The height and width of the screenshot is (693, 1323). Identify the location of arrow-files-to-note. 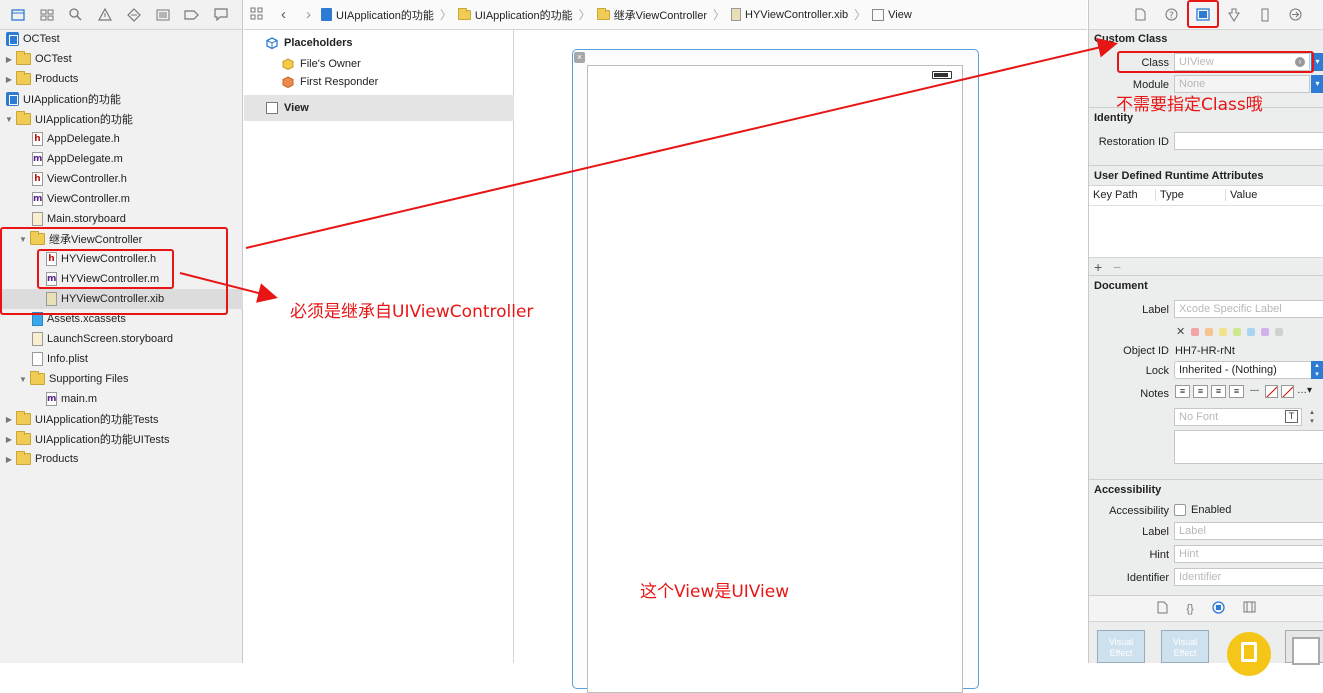
(228, 287).